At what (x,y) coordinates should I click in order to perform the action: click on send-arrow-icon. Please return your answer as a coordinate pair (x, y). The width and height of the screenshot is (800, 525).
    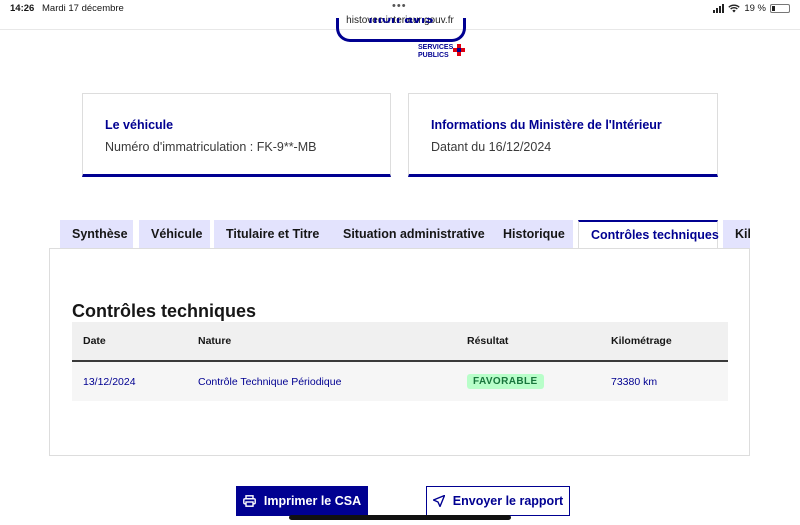
    Looking at the image, I should click on (438, 501).